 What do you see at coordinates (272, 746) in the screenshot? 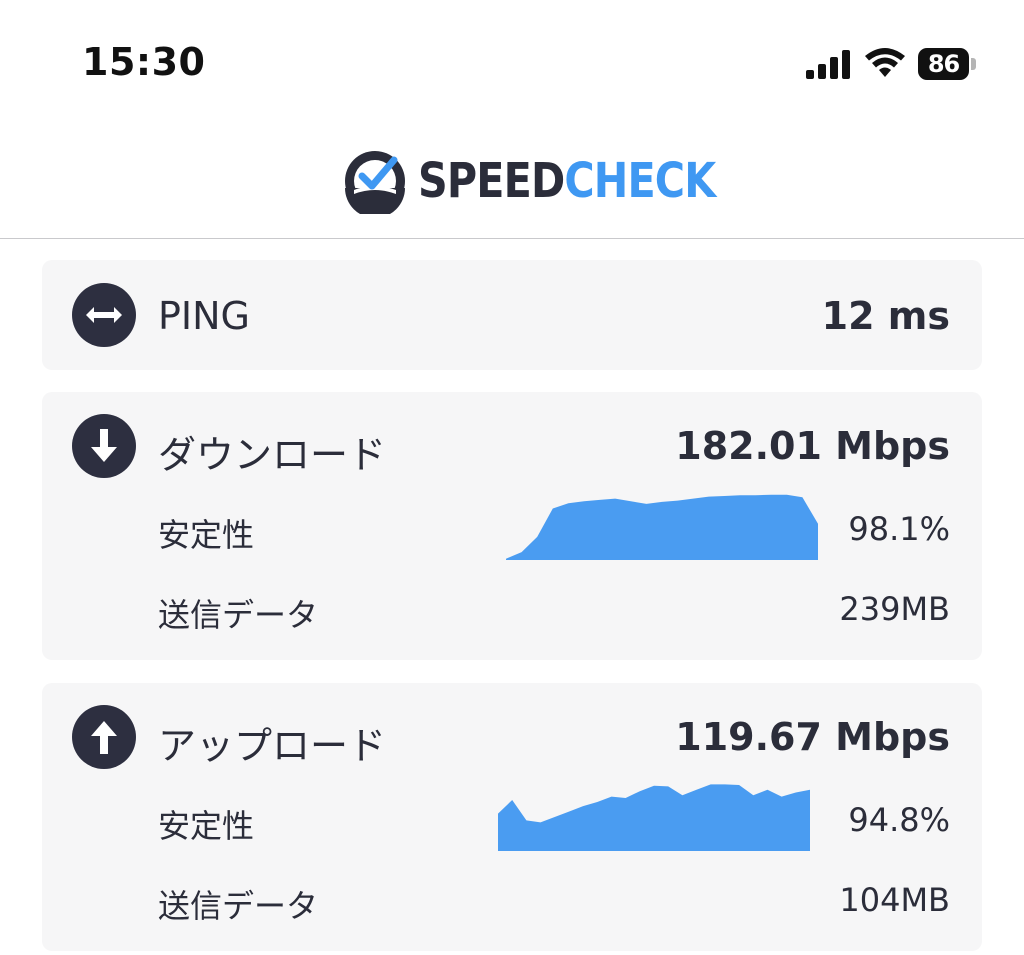
I see `upload-label: アップロード` at bounding box center [272, 746].